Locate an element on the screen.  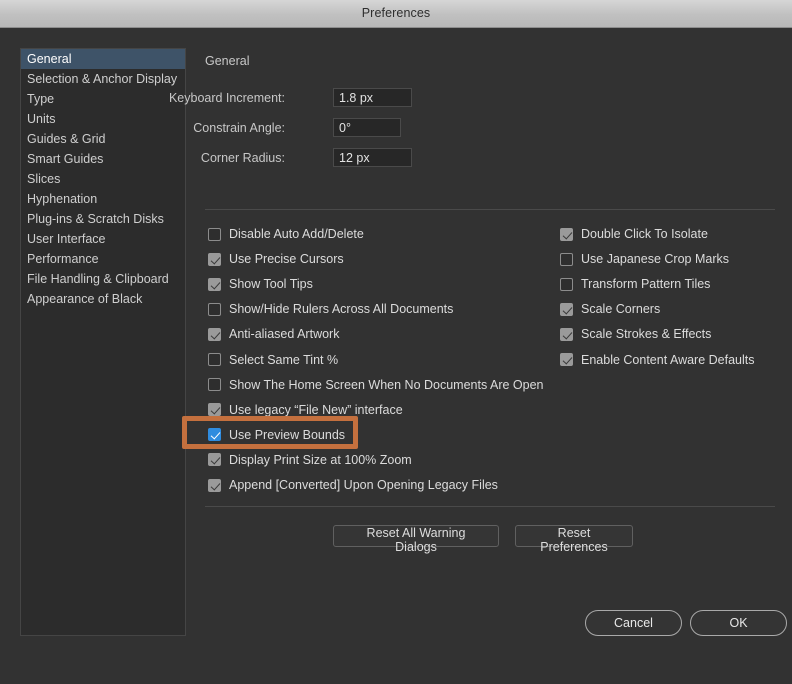
sidebar-item-units: Units is located at coordinates (103, 119).